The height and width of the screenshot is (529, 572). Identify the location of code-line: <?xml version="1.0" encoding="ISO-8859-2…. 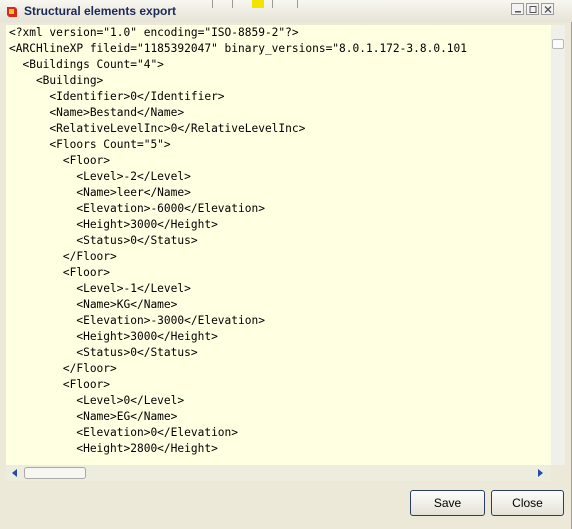
(154, 32).